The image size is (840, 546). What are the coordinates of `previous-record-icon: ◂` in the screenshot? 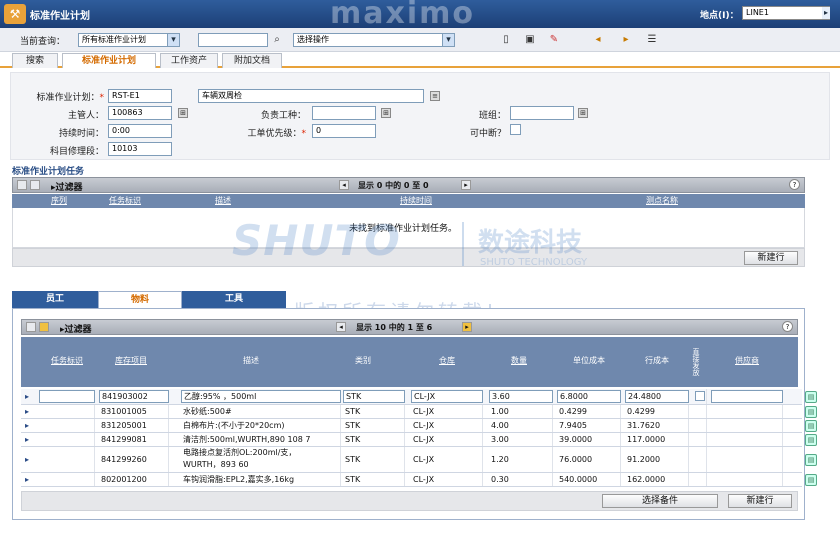 It's located at (598, 40).